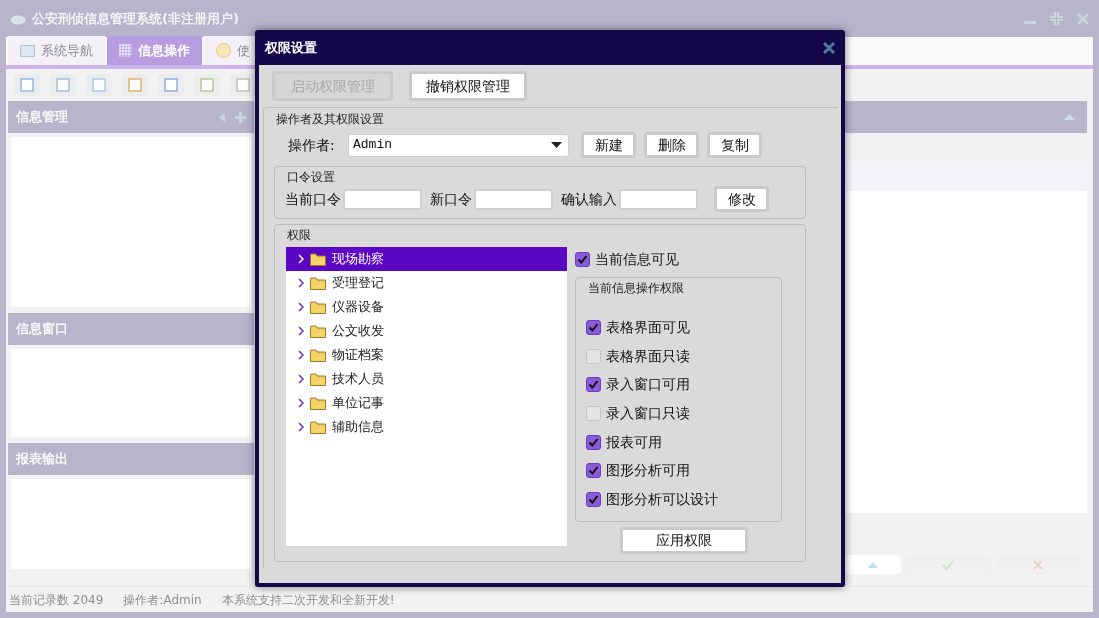  I want to click on group-title: 操作者及其权限设置, so click(330, 119).